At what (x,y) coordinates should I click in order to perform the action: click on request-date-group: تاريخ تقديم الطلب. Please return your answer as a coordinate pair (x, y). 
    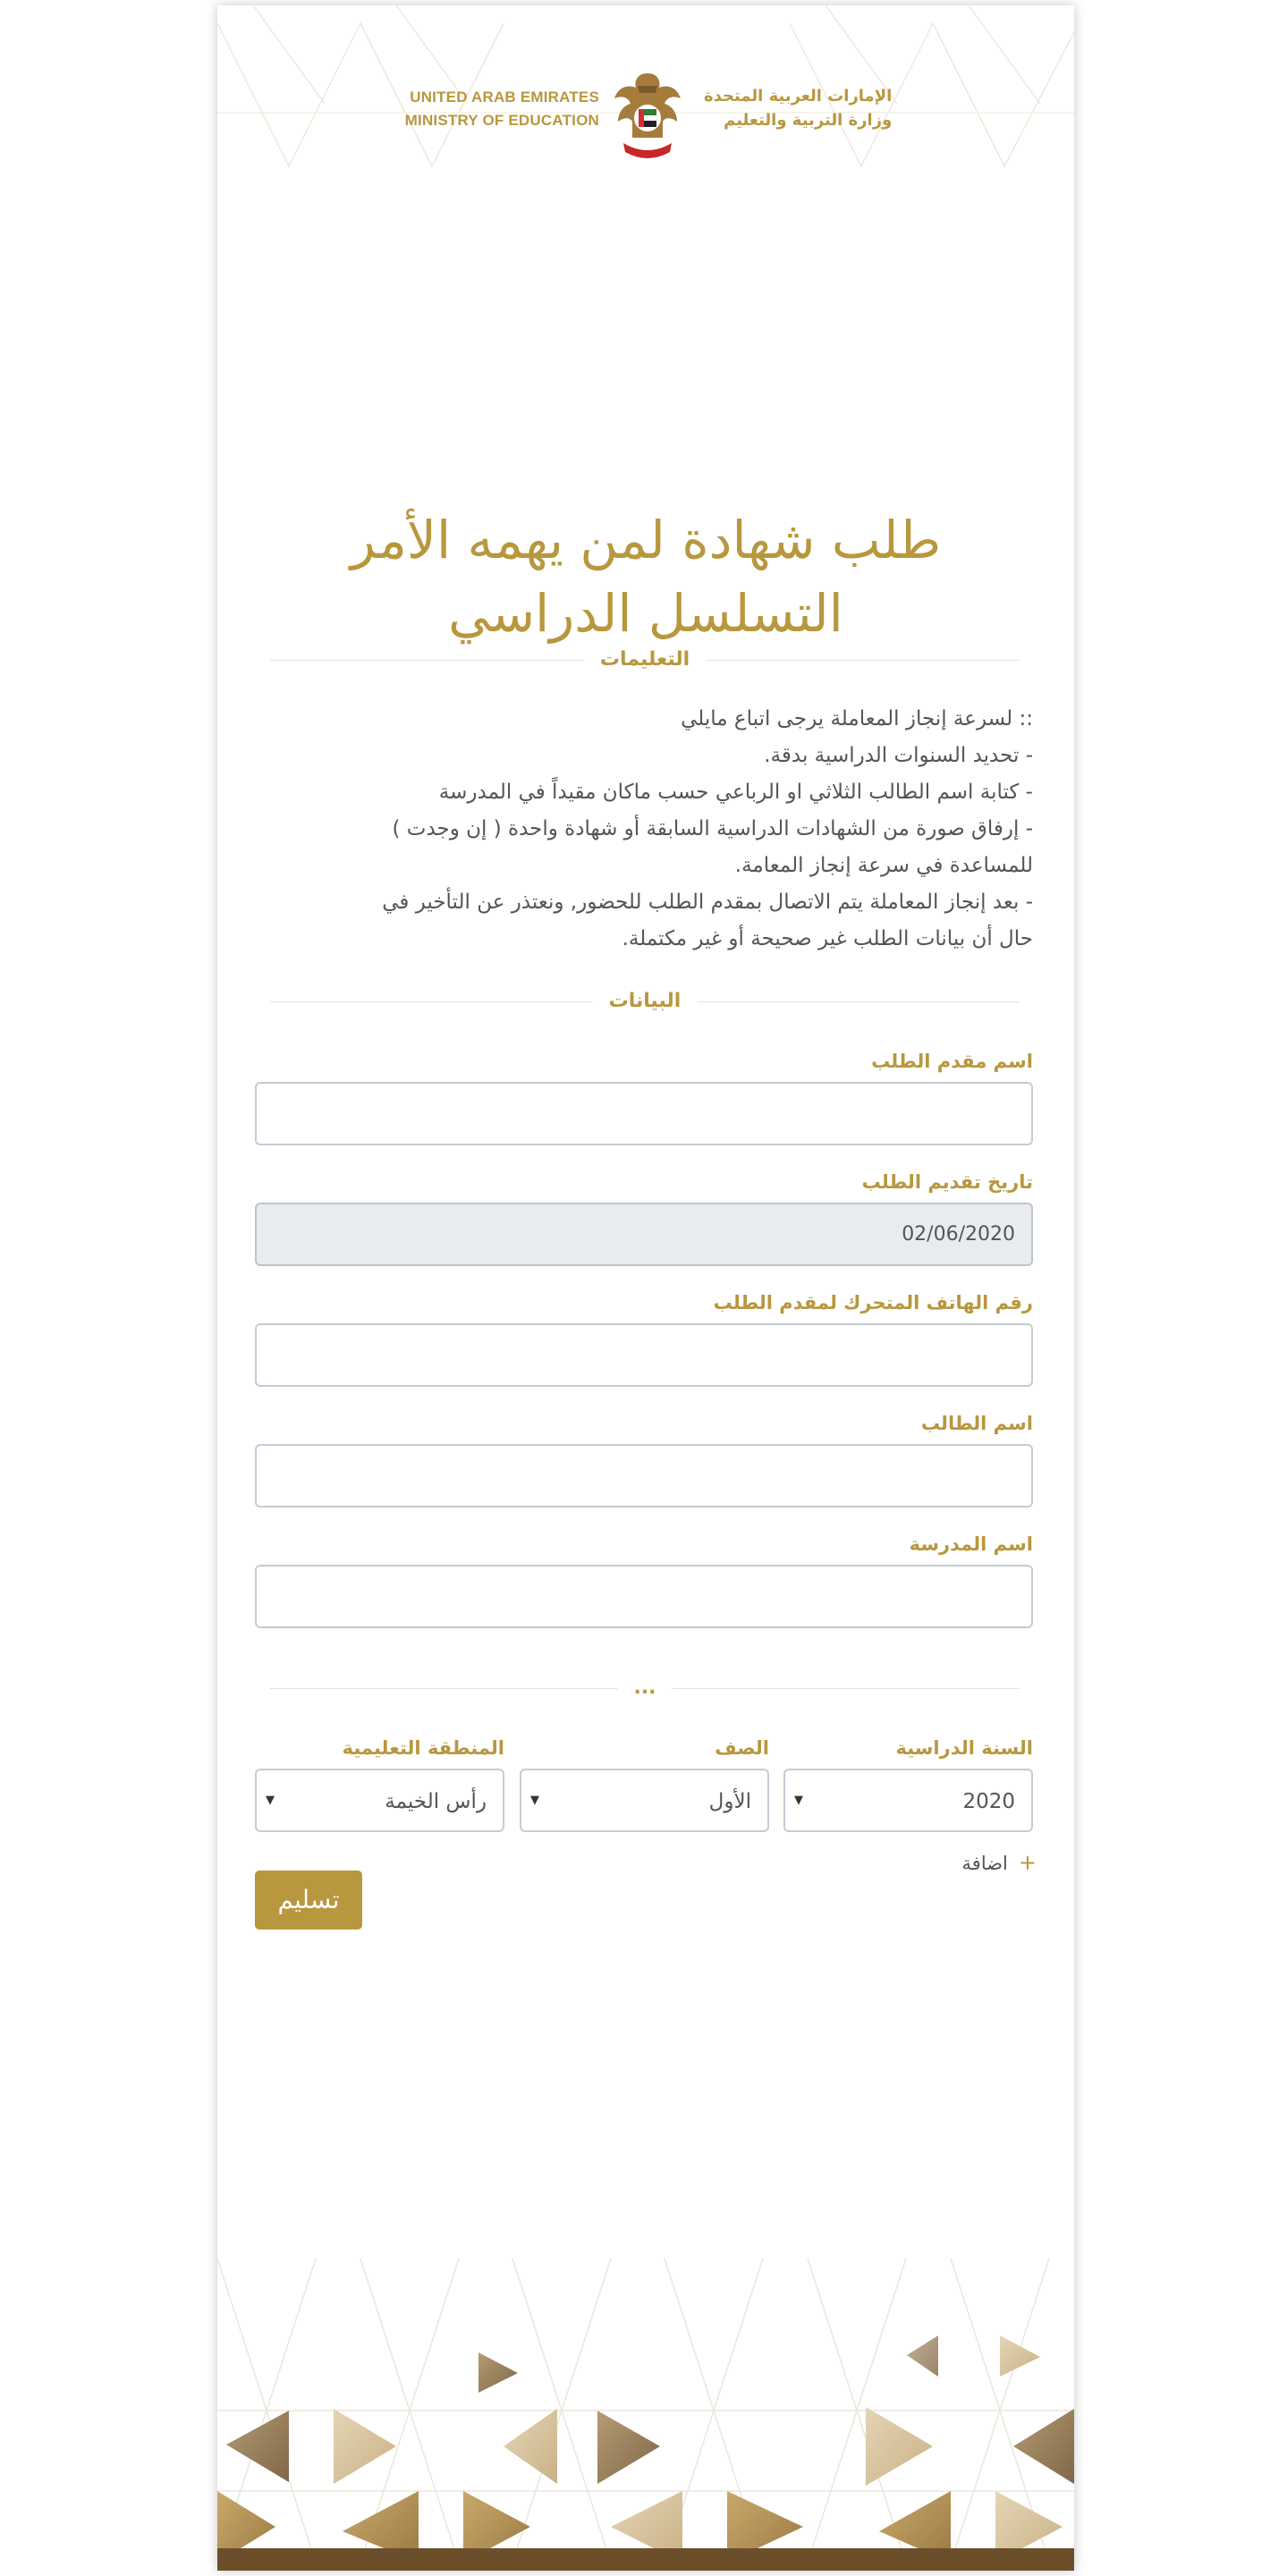
    Looking at the image, I should click on (644, 1217).